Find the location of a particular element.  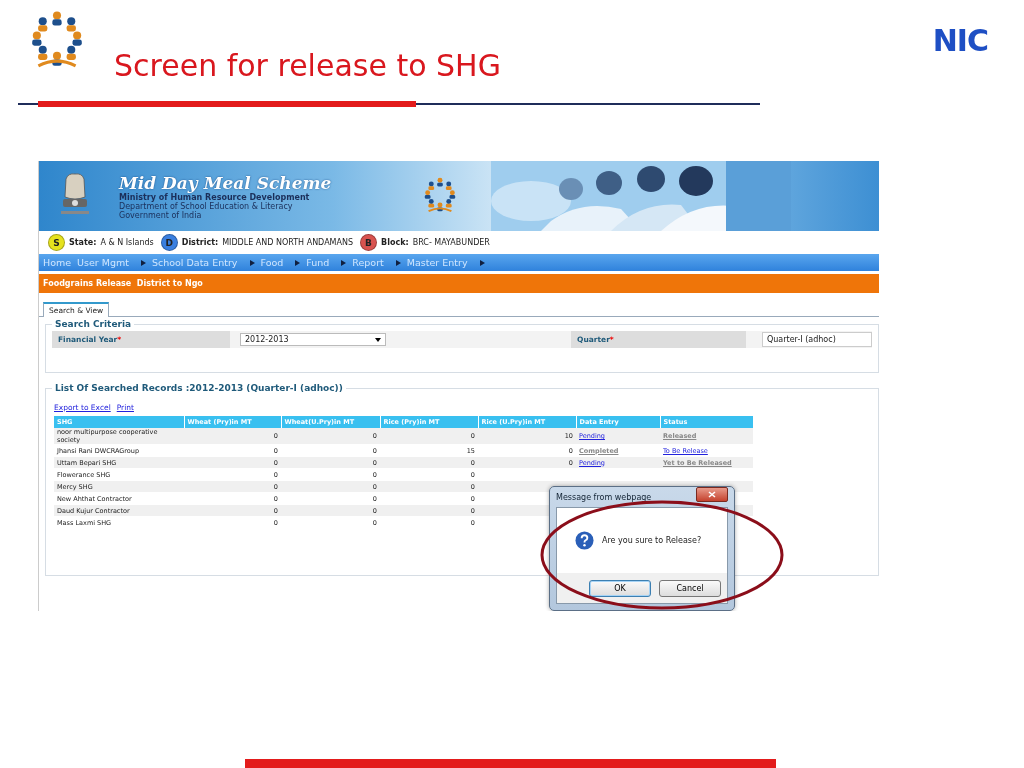

caret-icon is located at coordinates (378, 339).